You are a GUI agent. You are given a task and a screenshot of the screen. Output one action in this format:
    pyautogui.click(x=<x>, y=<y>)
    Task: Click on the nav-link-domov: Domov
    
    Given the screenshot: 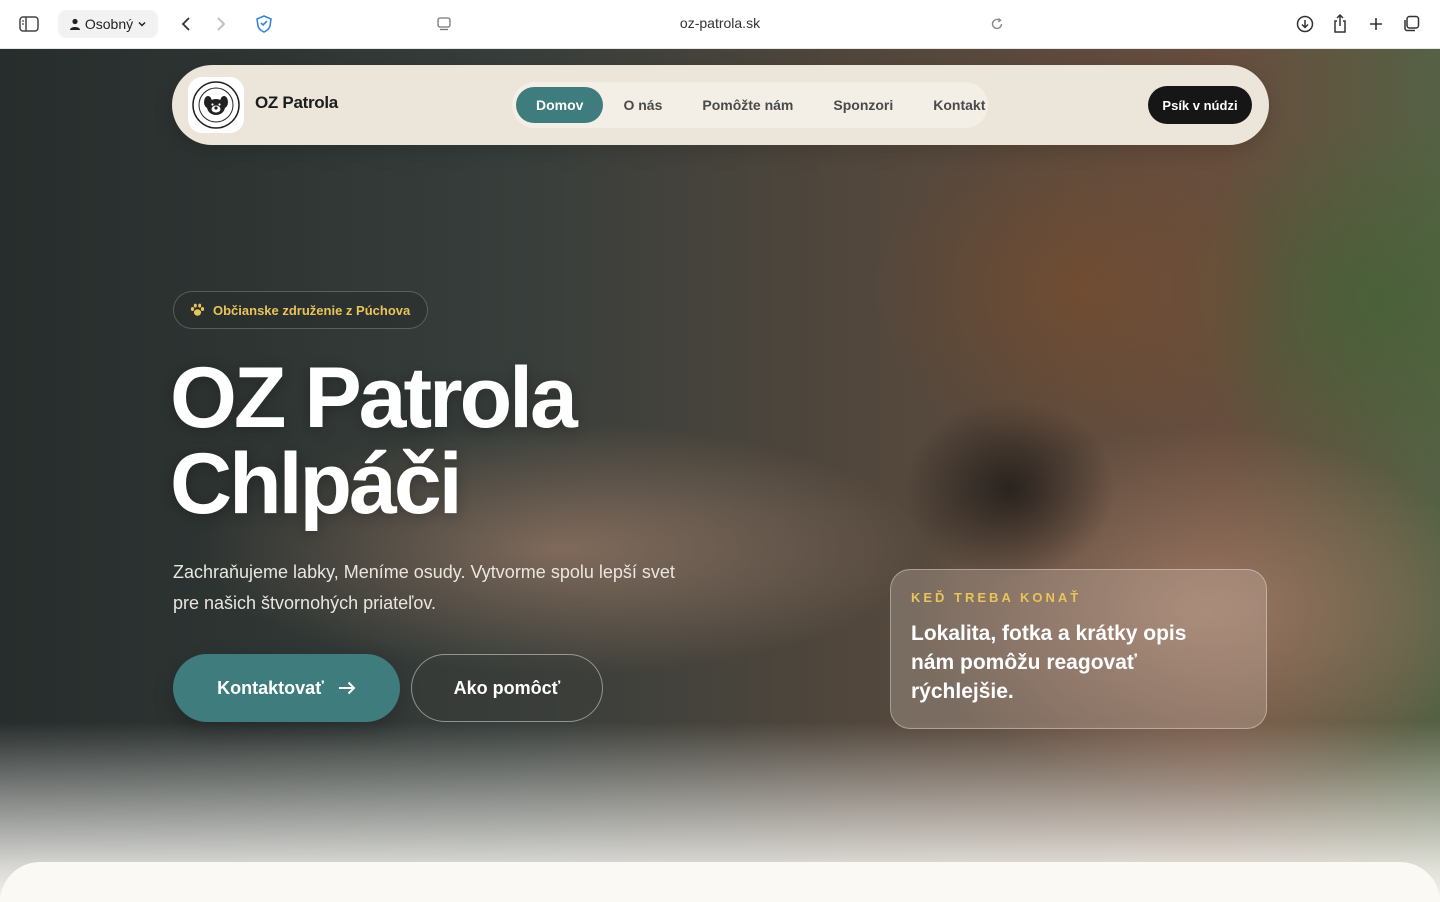 What is the action you would take?
    pyautogui.click(x=560, y=105)
    